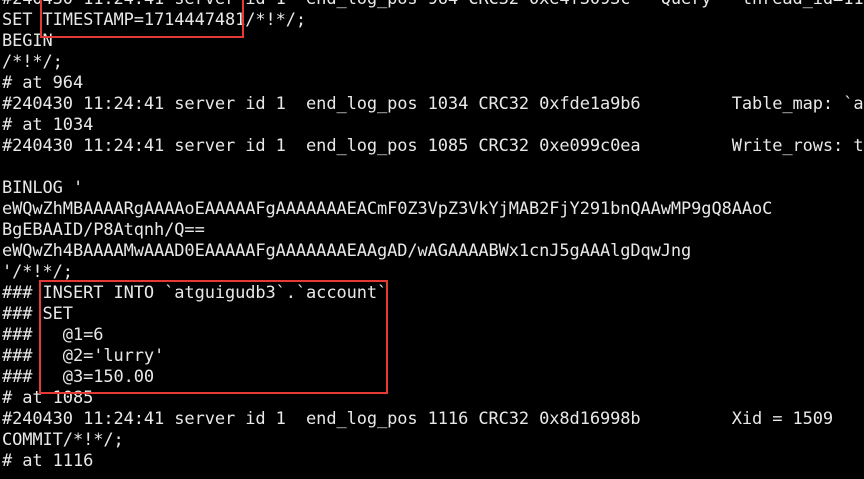 This screenshot has height=479, width=864. I want to click on log-line: ### @3=150.00, so click(78, 377).